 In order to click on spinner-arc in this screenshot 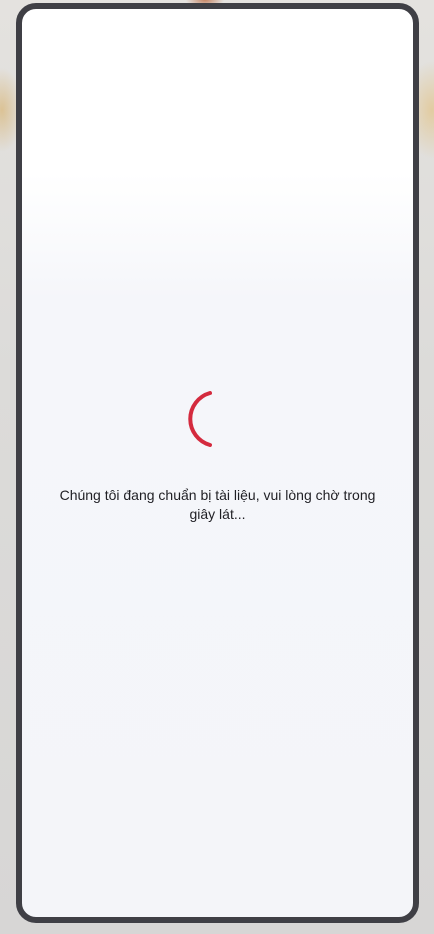, I will do `click(199, 419)`.